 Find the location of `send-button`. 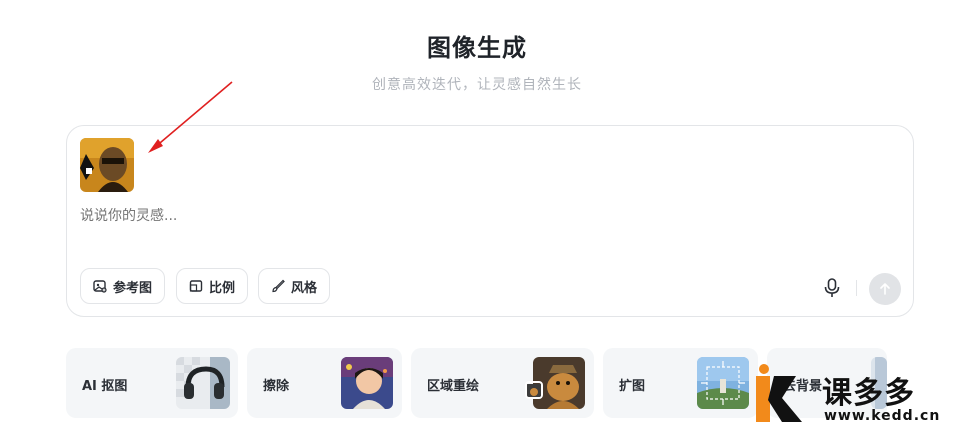

send-button is located at coordinates (885, 289).